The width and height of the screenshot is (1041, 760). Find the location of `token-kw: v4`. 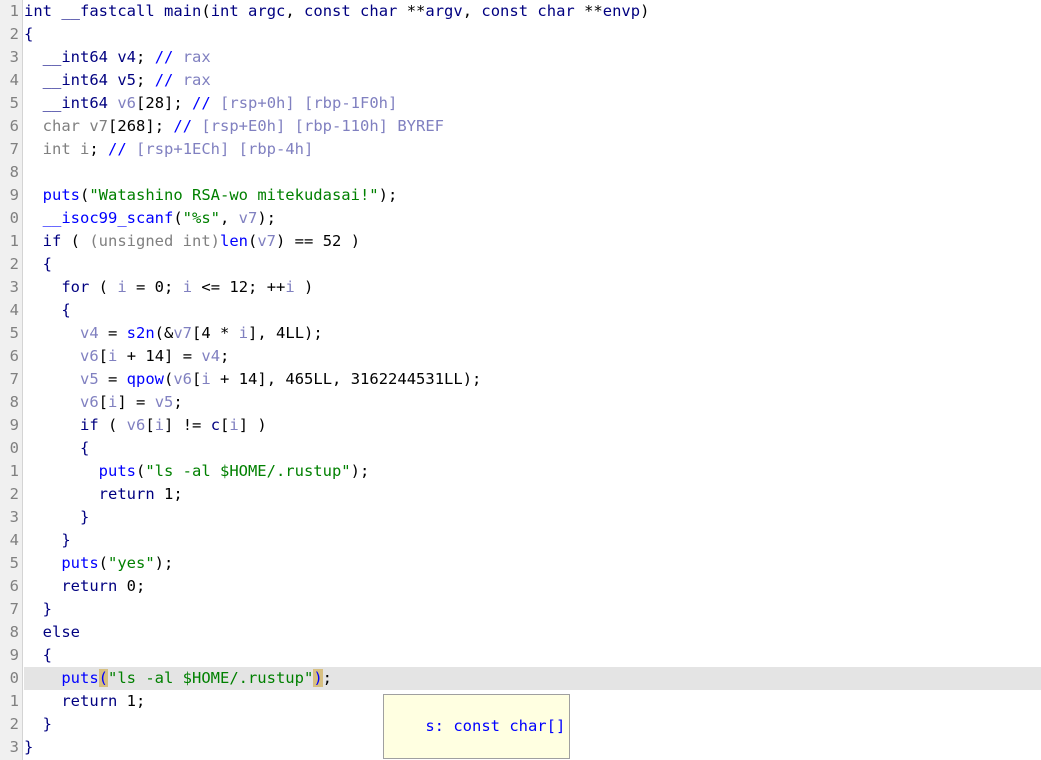

token-kw: v4 is located at coordinates (126, 57).